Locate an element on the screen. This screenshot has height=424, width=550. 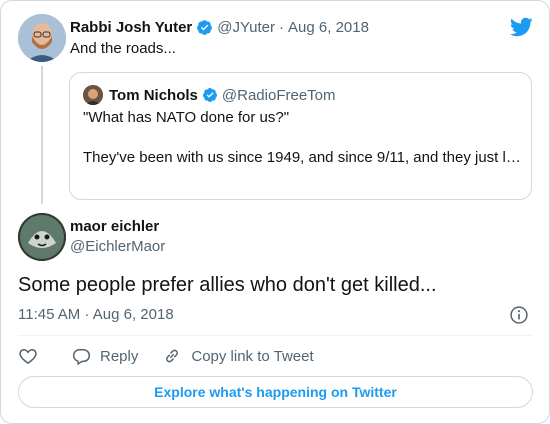
link-icon is located at coordinates (172, 356).